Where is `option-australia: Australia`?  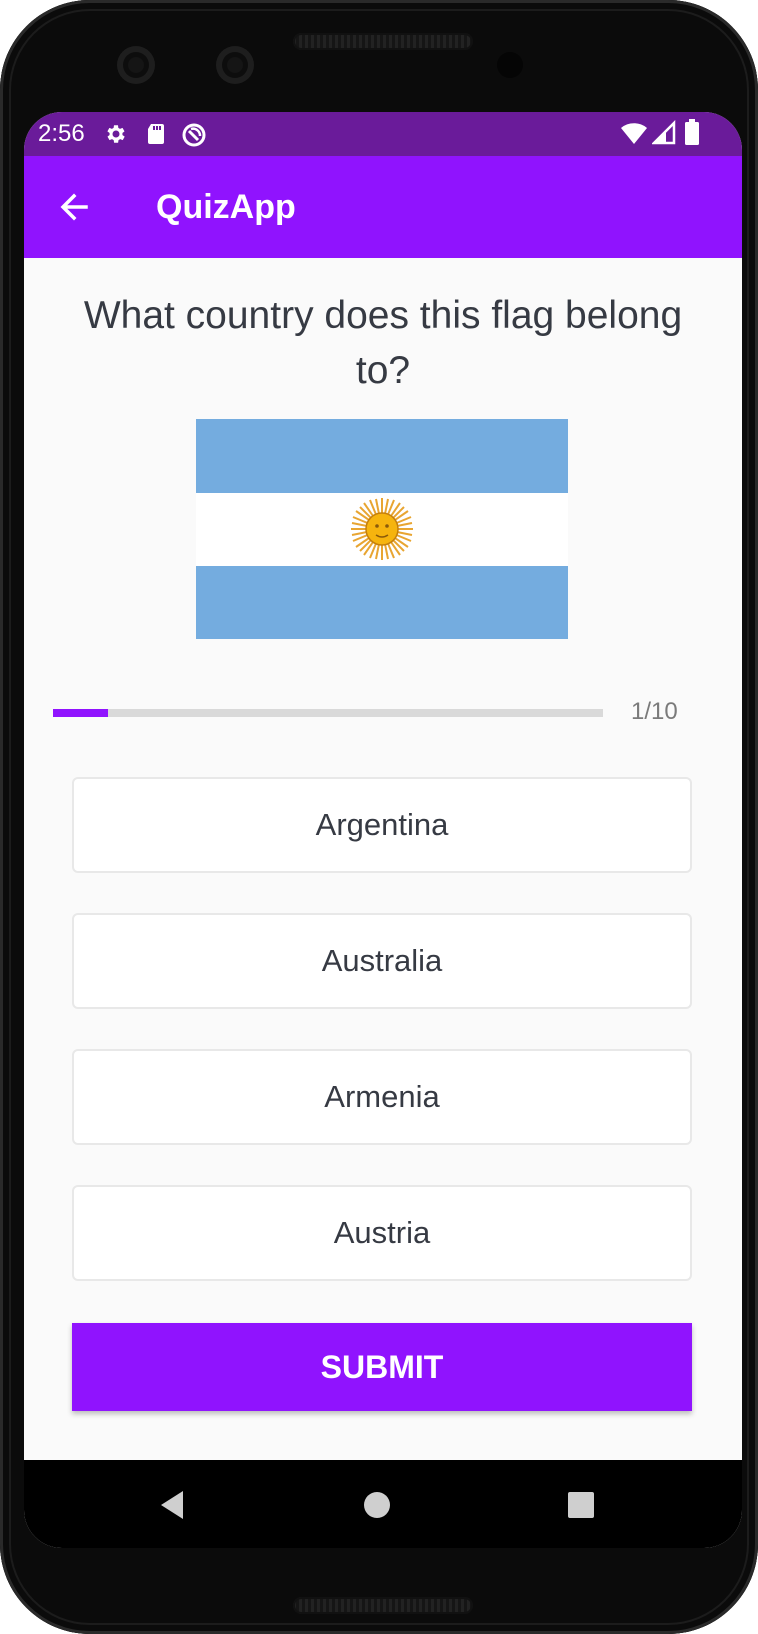 option-australia: Australia is located at coordinates (382, 961).